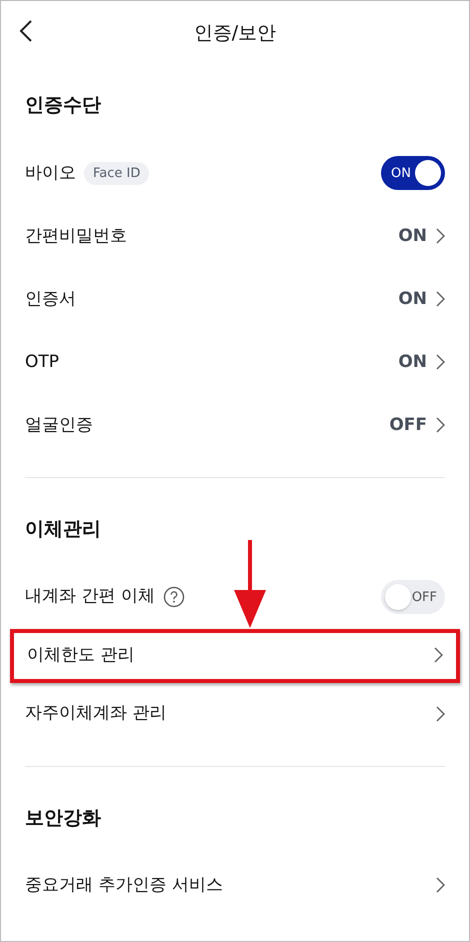 This screenshot has height=942, width=470. I want to click on item-label: 인증서, so click(50, 299).